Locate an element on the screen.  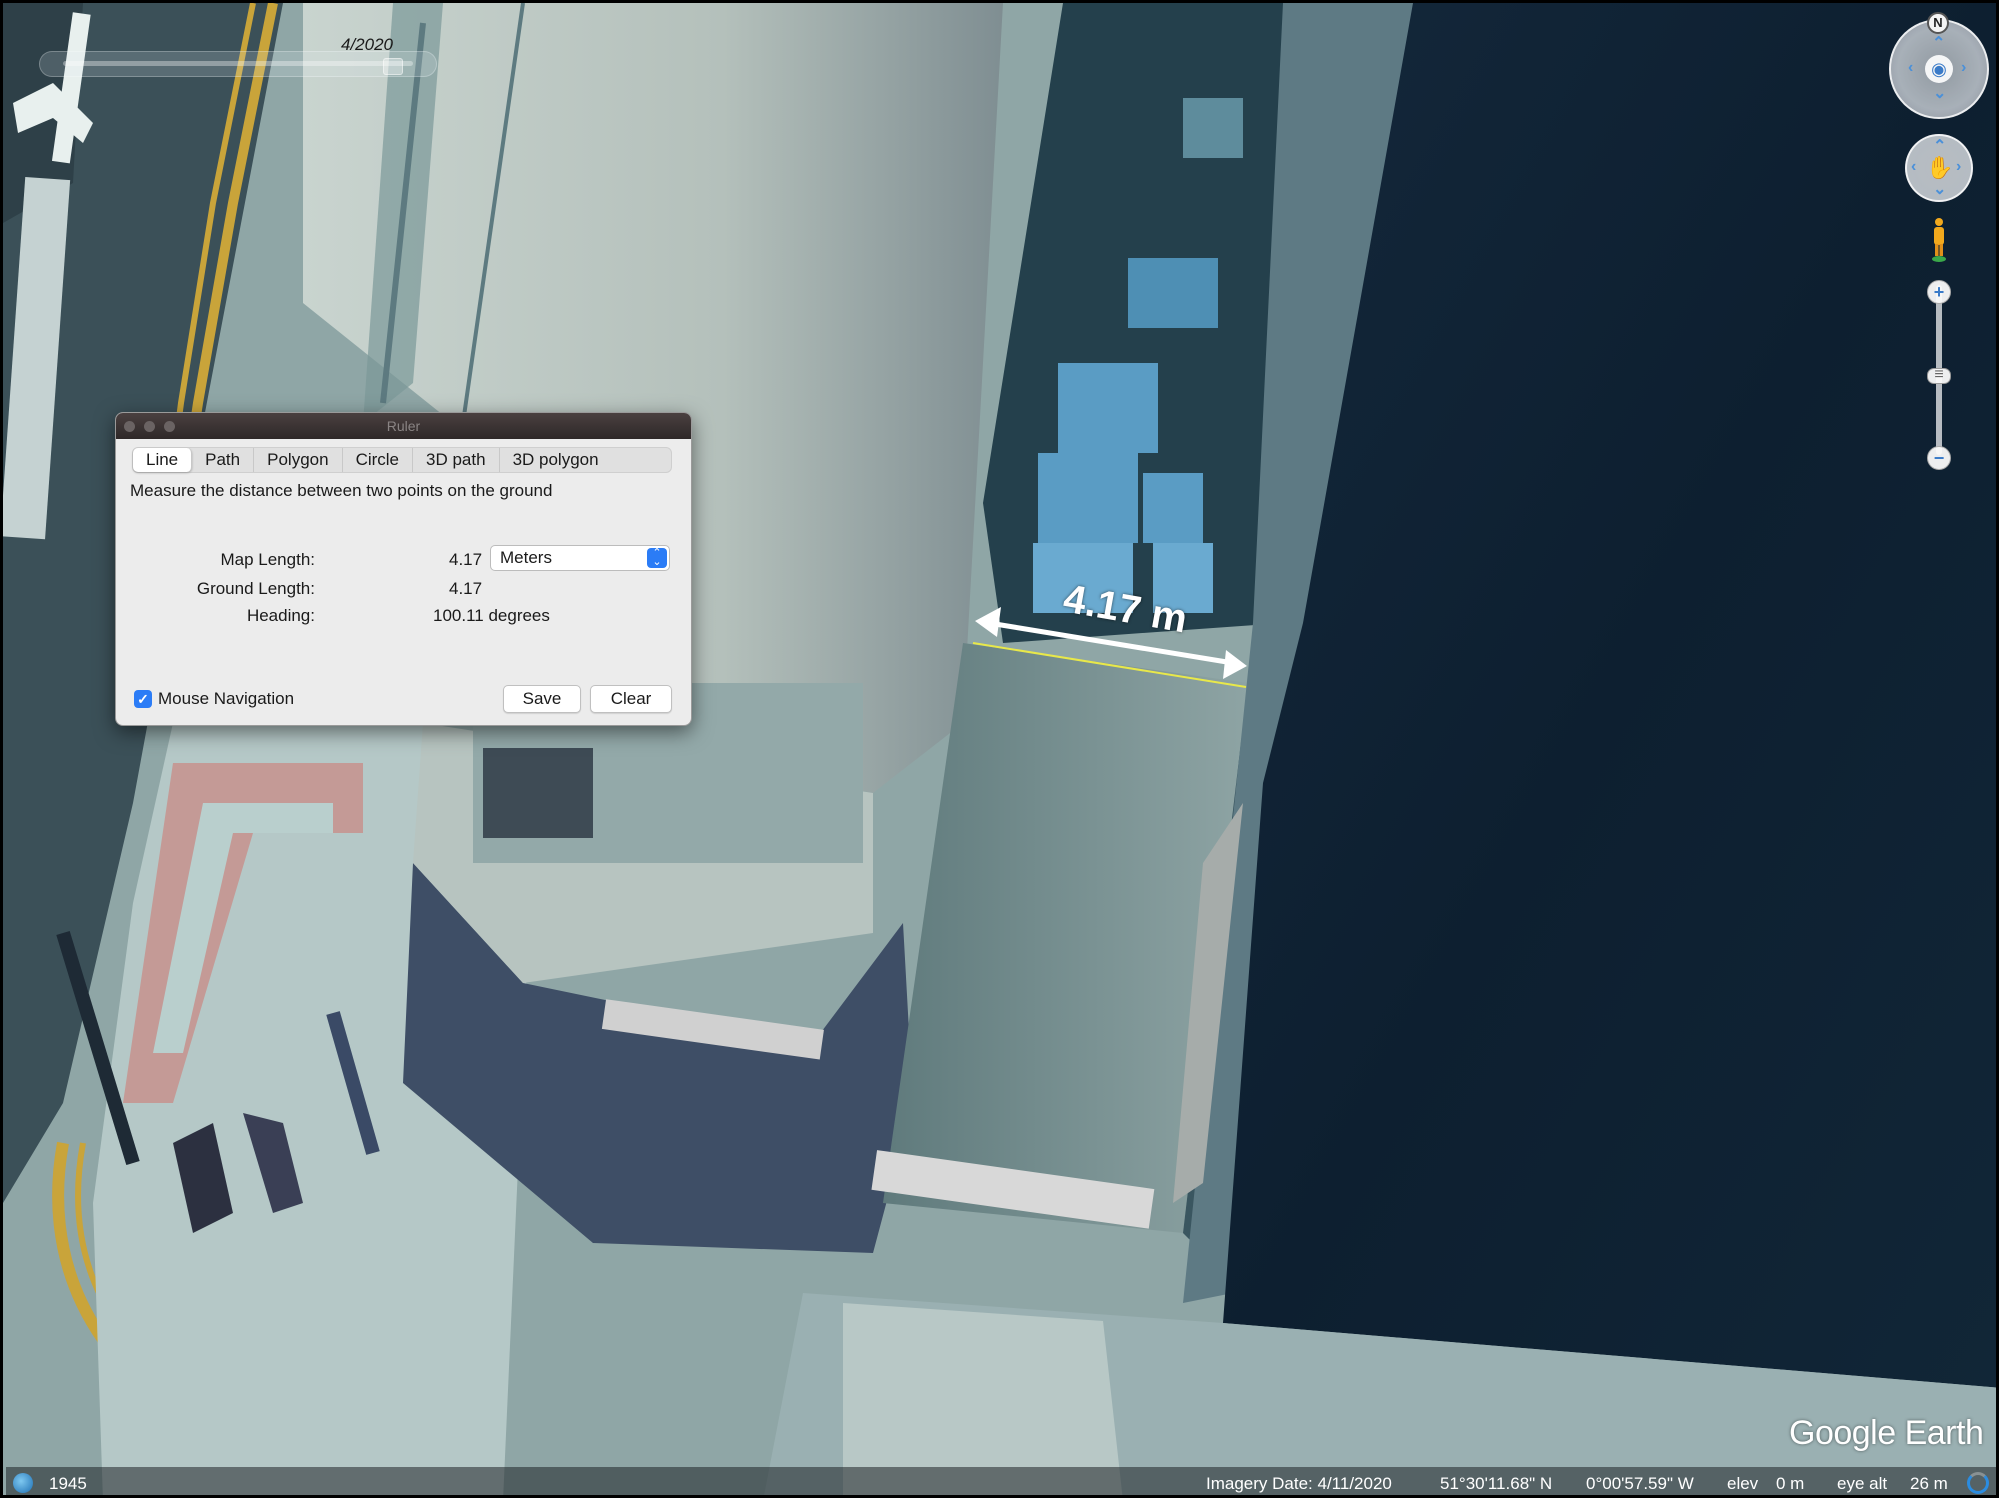
tab-3d-path: 3D path is located at coordinates (456, 460).